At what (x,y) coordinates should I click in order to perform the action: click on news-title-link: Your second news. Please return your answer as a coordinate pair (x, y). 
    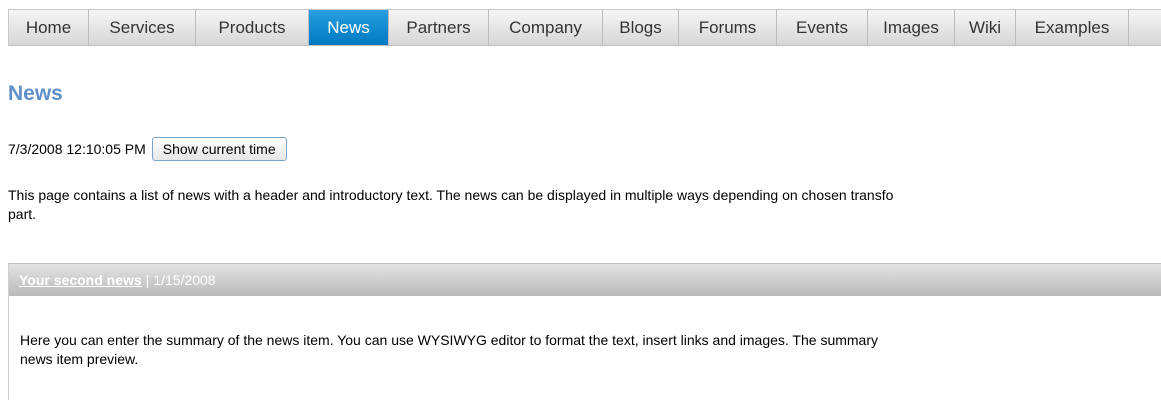
    Looking at the image, I should click on (80, 280).